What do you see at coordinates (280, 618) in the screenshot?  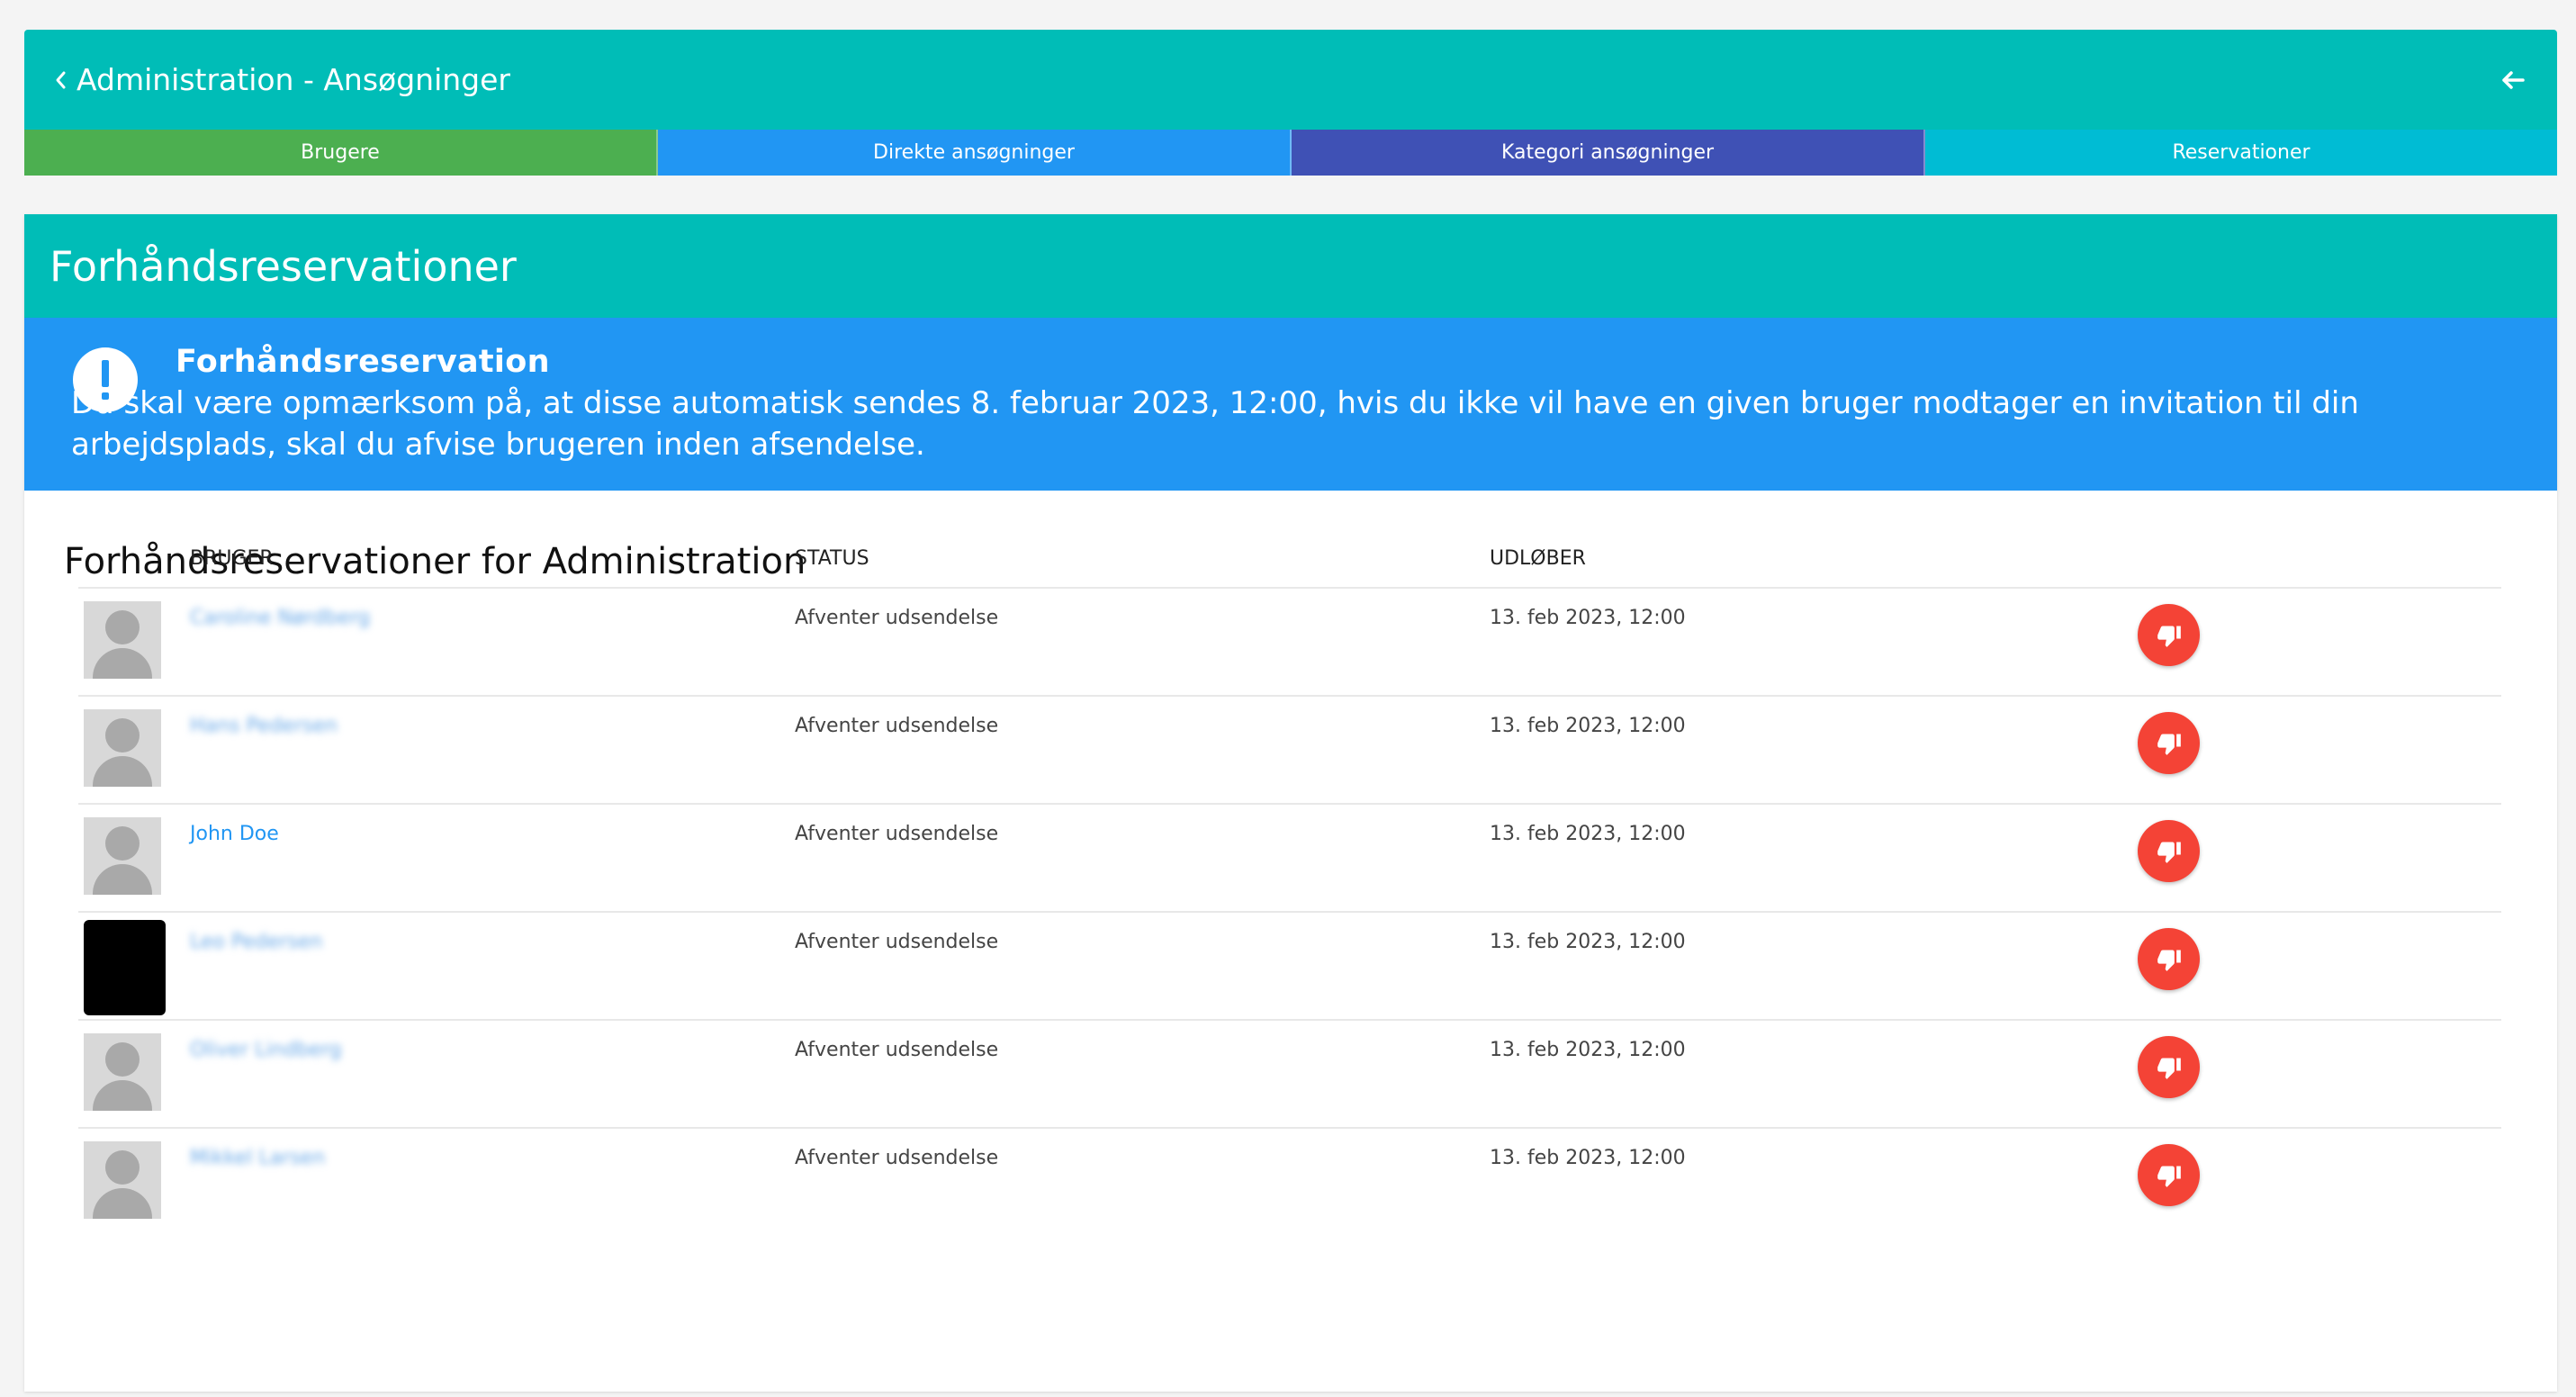 I see `user-name-link: Caroline Nørdberg` at bounding box center [280, 618].